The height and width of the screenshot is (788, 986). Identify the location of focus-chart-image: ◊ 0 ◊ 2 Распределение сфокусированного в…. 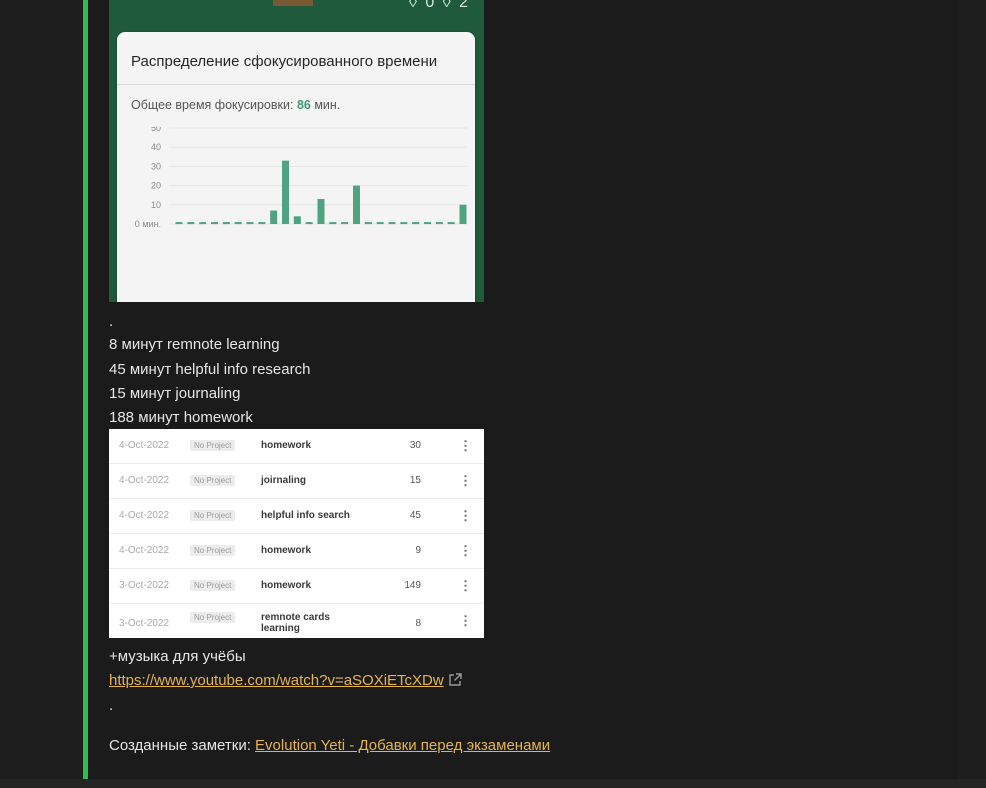
(296, 151).